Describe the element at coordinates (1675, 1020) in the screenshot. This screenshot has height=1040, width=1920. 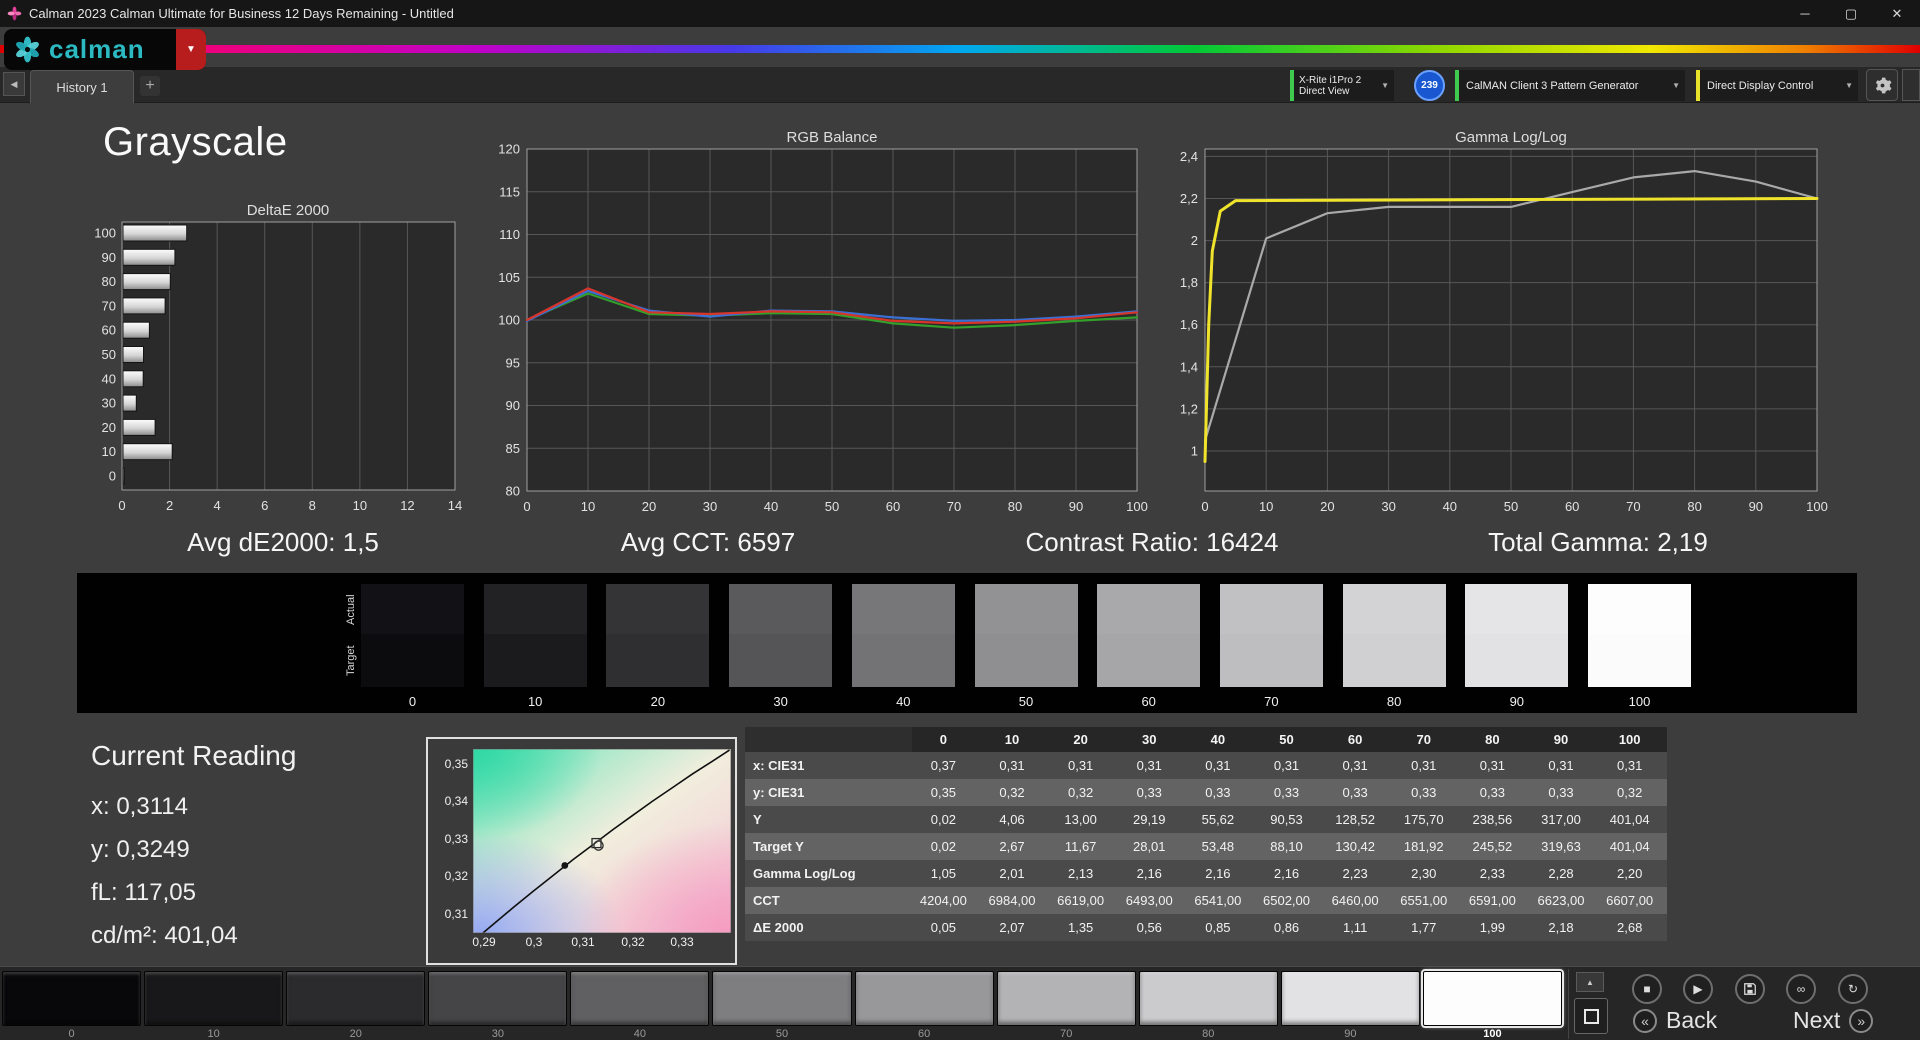
I see `back-button: « Back` at that location.